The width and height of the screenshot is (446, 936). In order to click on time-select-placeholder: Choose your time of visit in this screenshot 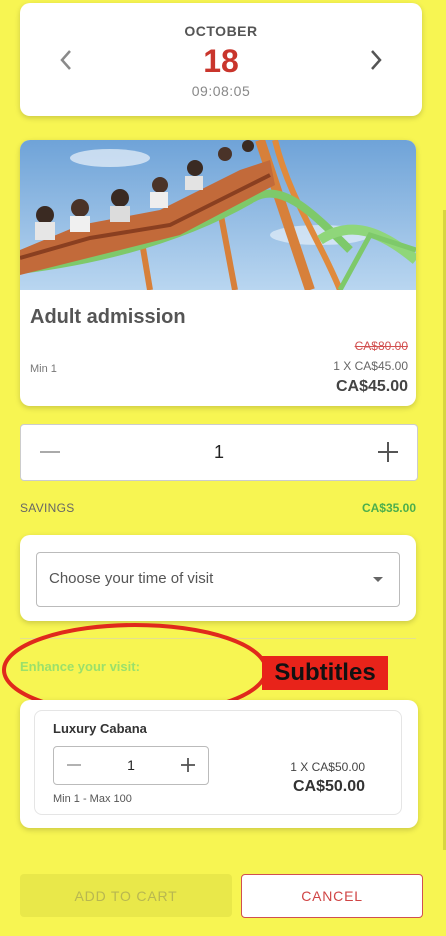, I will do `click(131, 578)`.